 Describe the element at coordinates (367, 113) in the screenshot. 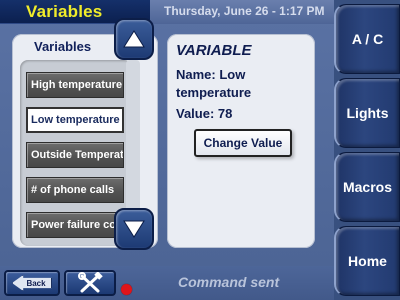

I see `nav-lights-button: Lights` at that location.